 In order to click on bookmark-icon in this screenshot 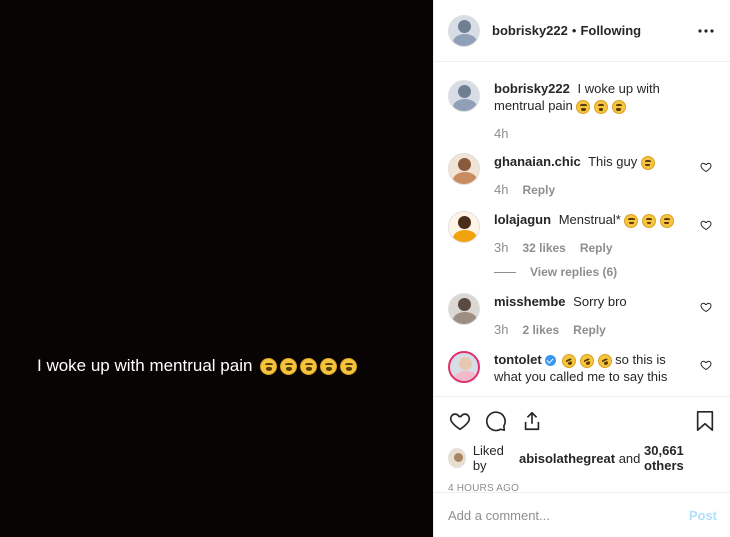, I will do `click(705, 421)`.